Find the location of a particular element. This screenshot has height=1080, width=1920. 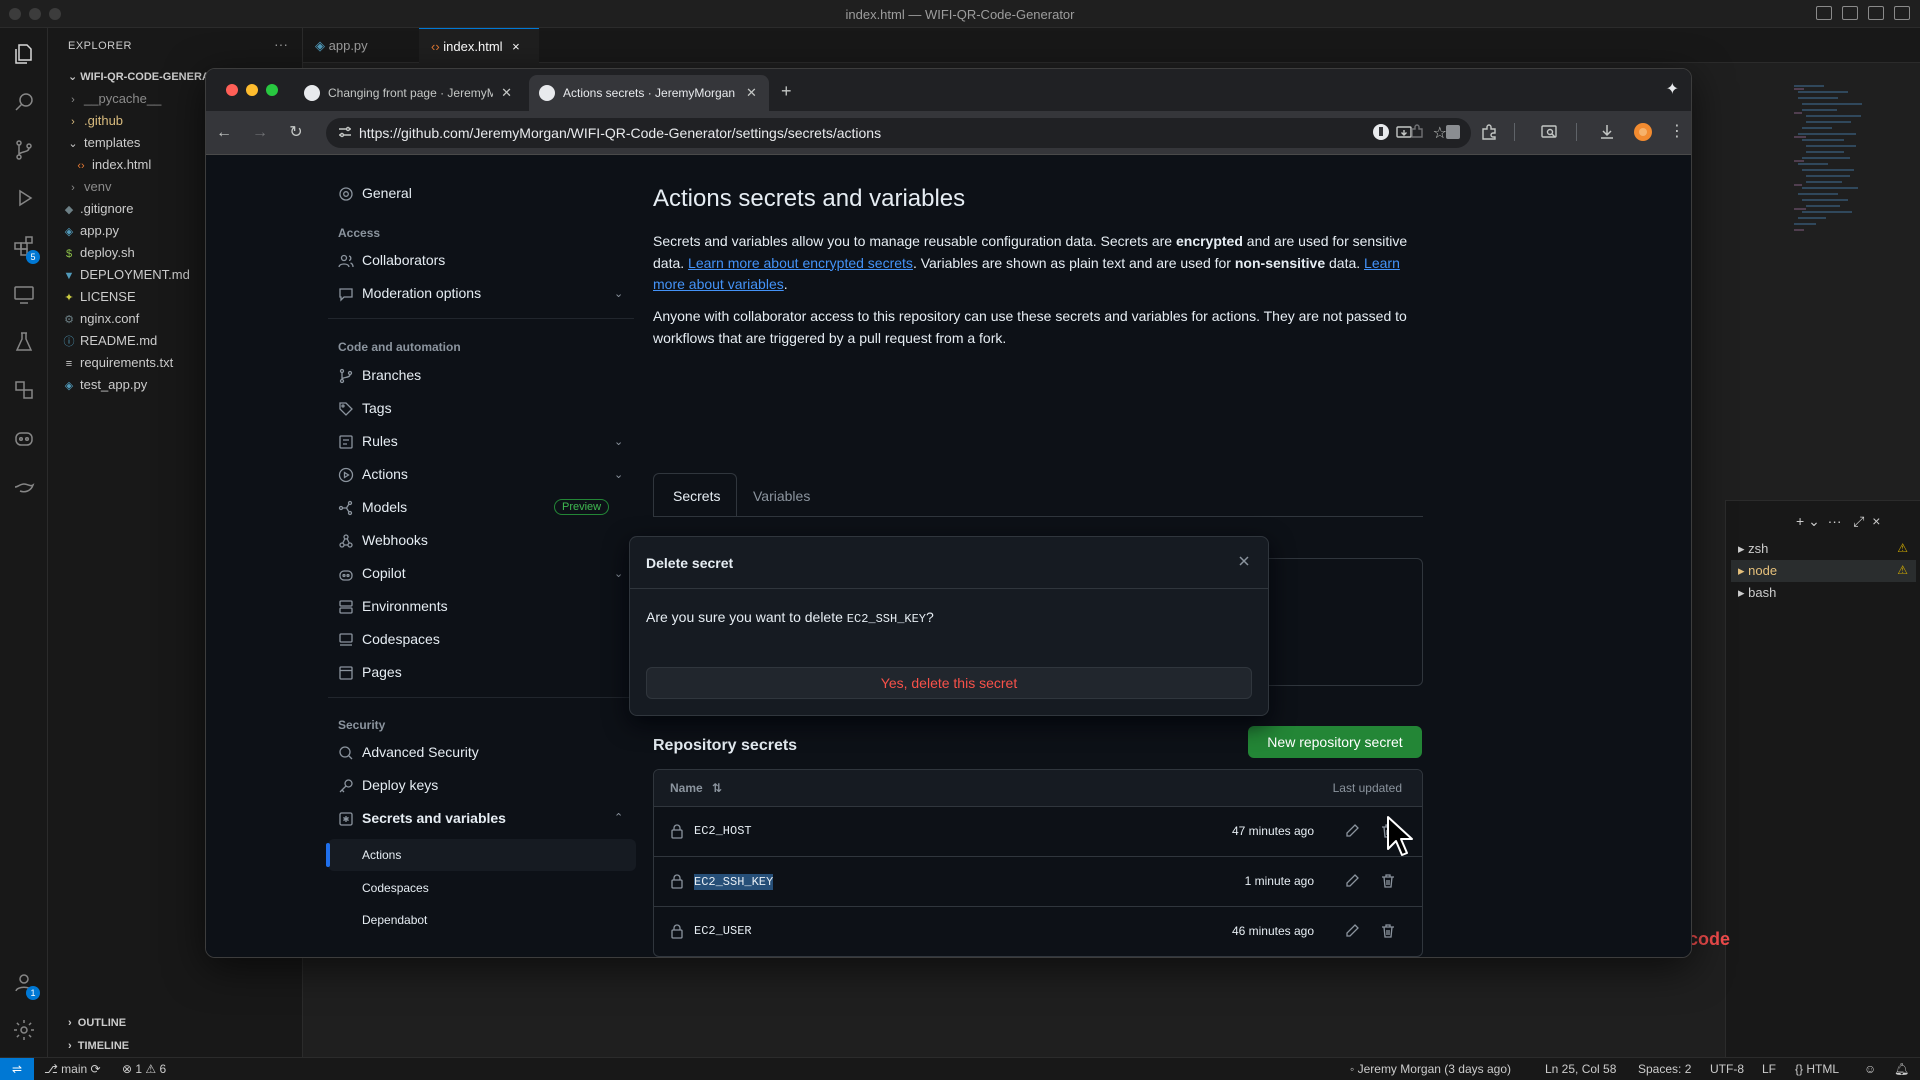

extension-puzzle-disabled-icon is located at coordinates (1417, 132).